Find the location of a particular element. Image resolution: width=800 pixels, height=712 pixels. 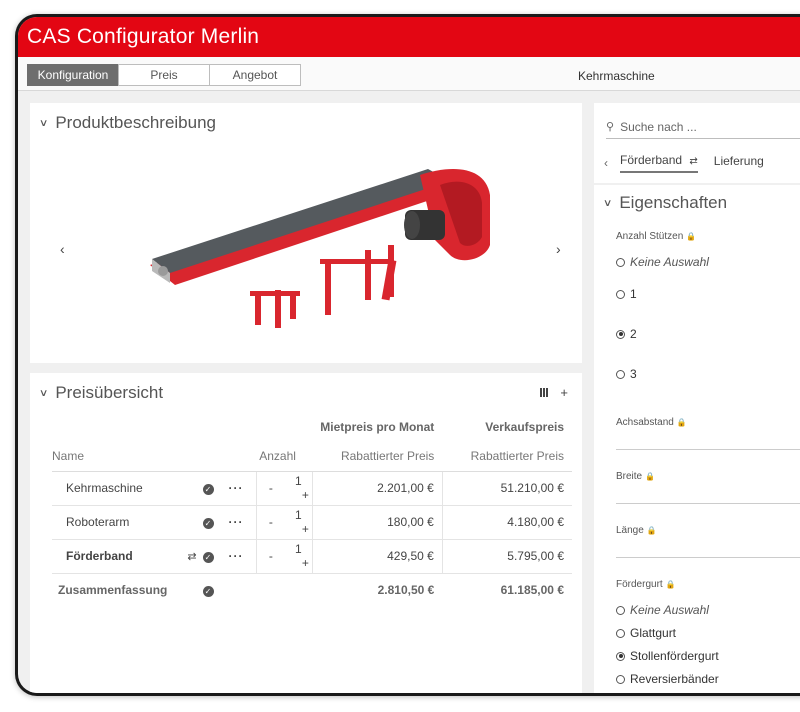

add-icon: + is located at coordinates (564, 392).